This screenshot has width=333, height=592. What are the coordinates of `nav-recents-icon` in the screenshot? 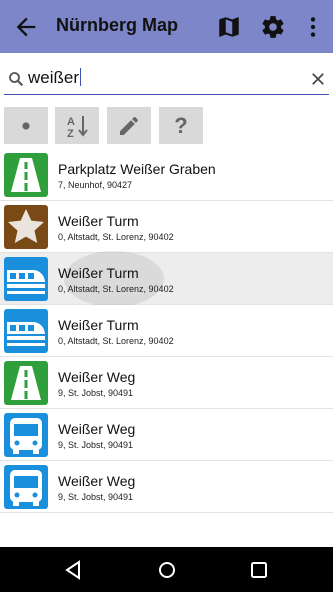 It's located at (259, 570).